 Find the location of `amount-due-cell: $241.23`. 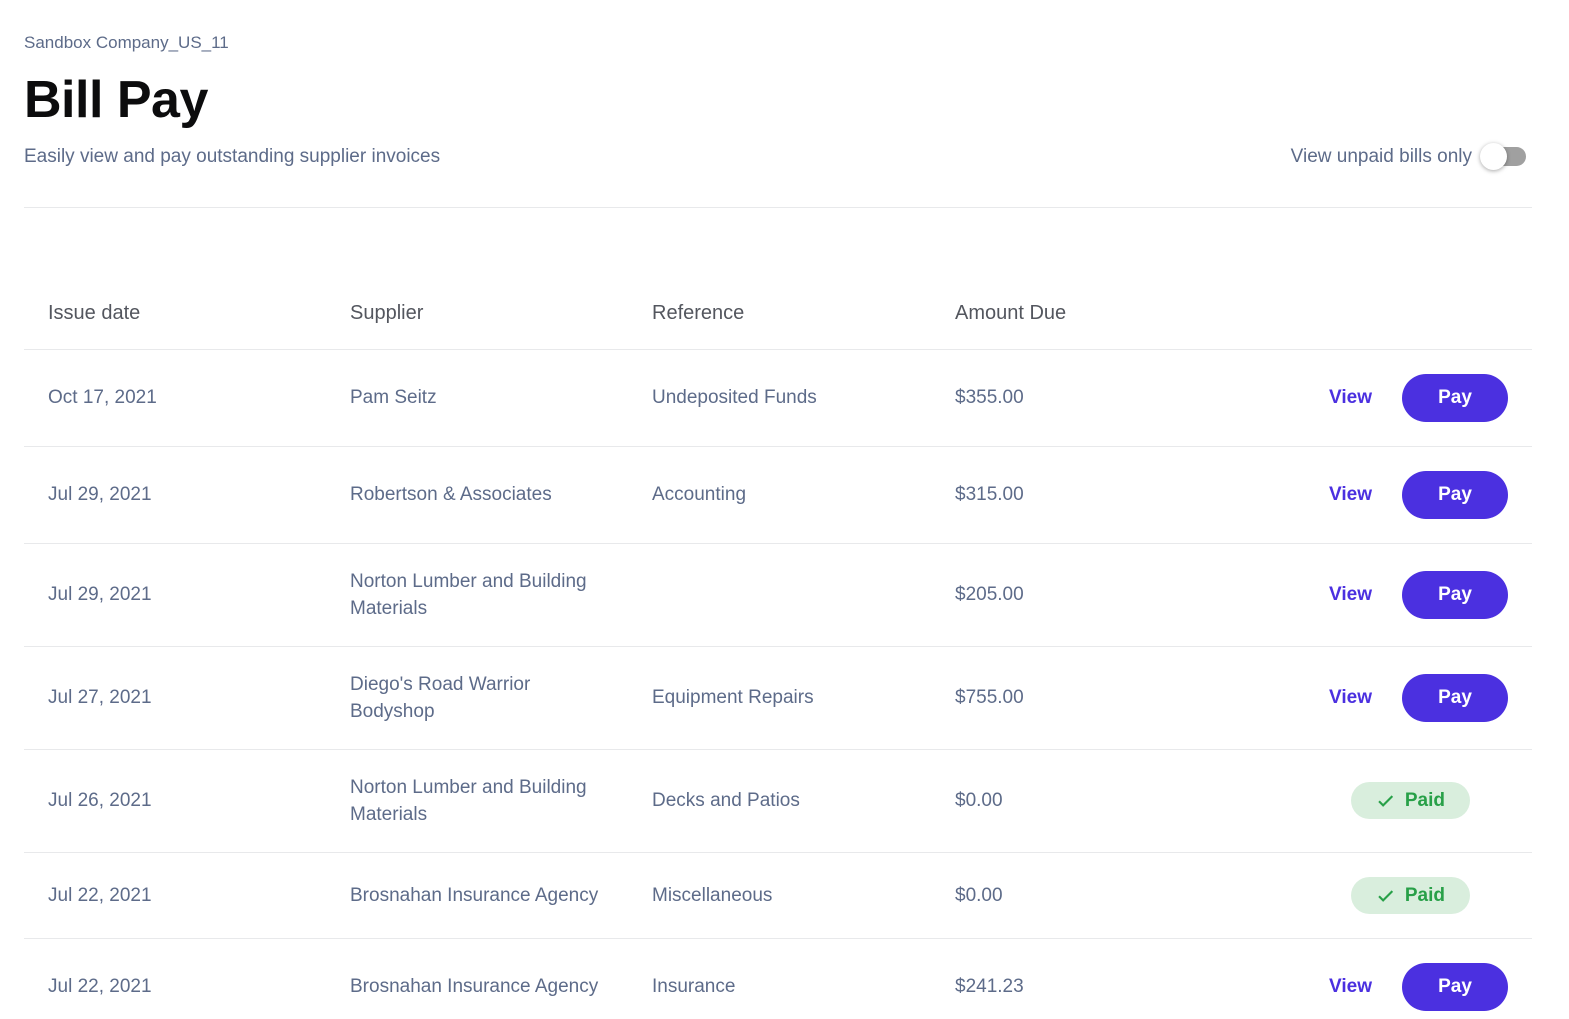

amount-due-cell: $241.23 is located at coordinates (989, 987).